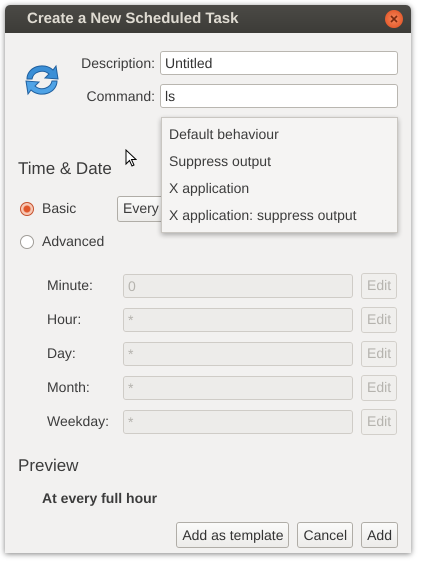 This screenshot has width=421, height=562. What do you see at coordinates (279, 134) in the screenshot?
I see `menu-item: Default behaviour` at bounding box center [279, 134].